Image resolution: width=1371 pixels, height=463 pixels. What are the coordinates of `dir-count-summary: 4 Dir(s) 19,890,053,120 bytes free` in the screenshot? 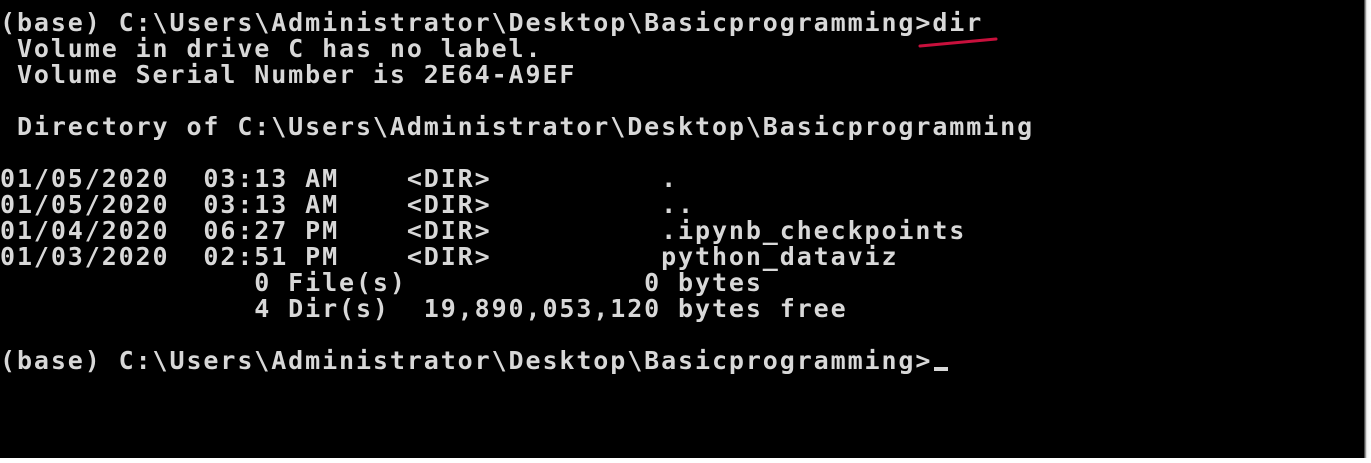 It's located at (424, 308).